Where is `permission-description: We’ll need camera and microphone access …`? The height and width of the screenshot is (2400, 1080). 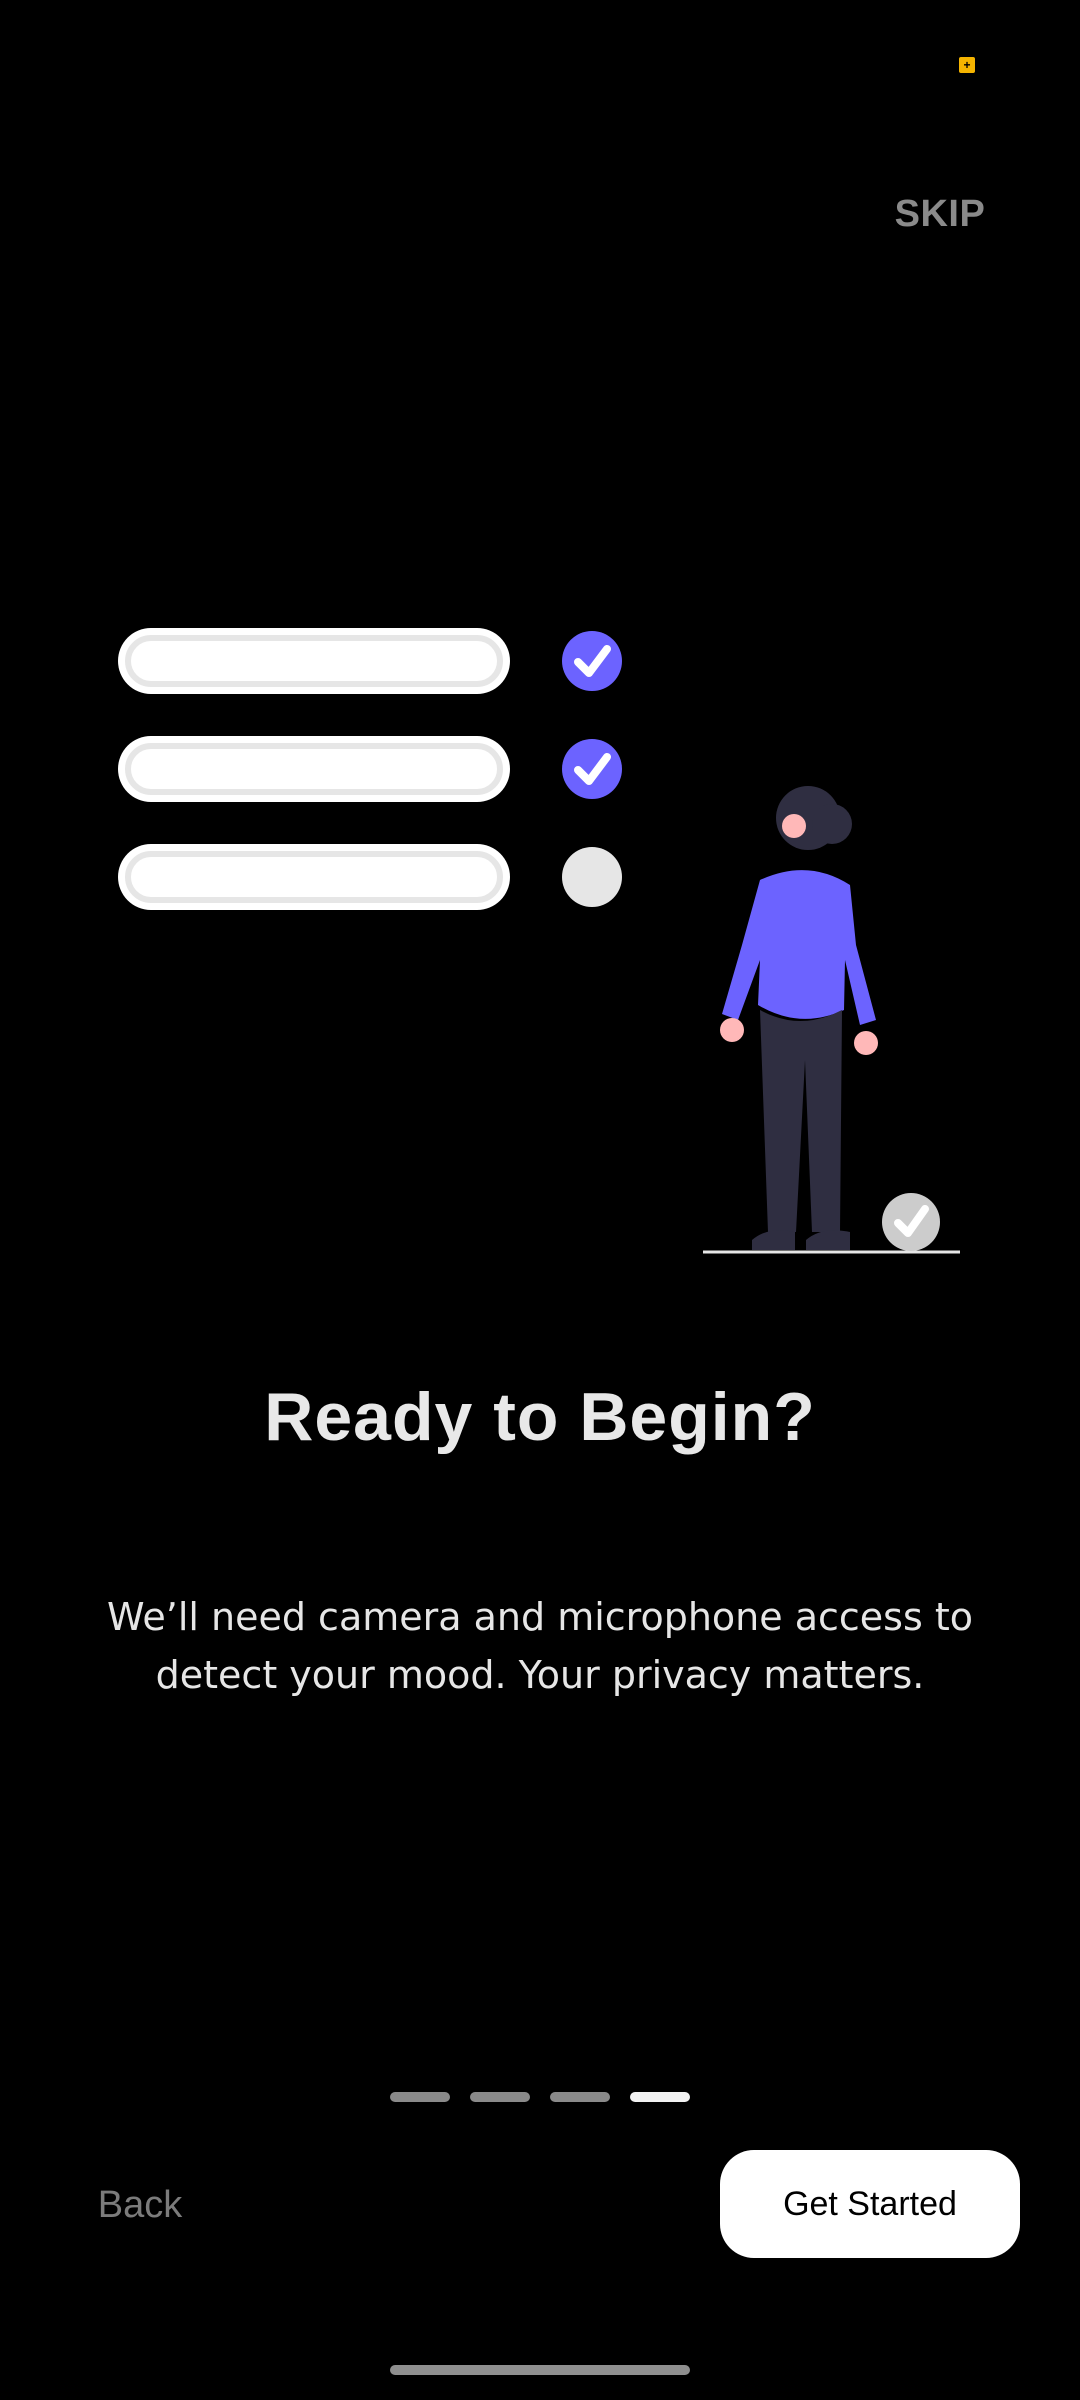 permission-description: We’ll need camera and microphone access … is located at coordinates (540, 1646).